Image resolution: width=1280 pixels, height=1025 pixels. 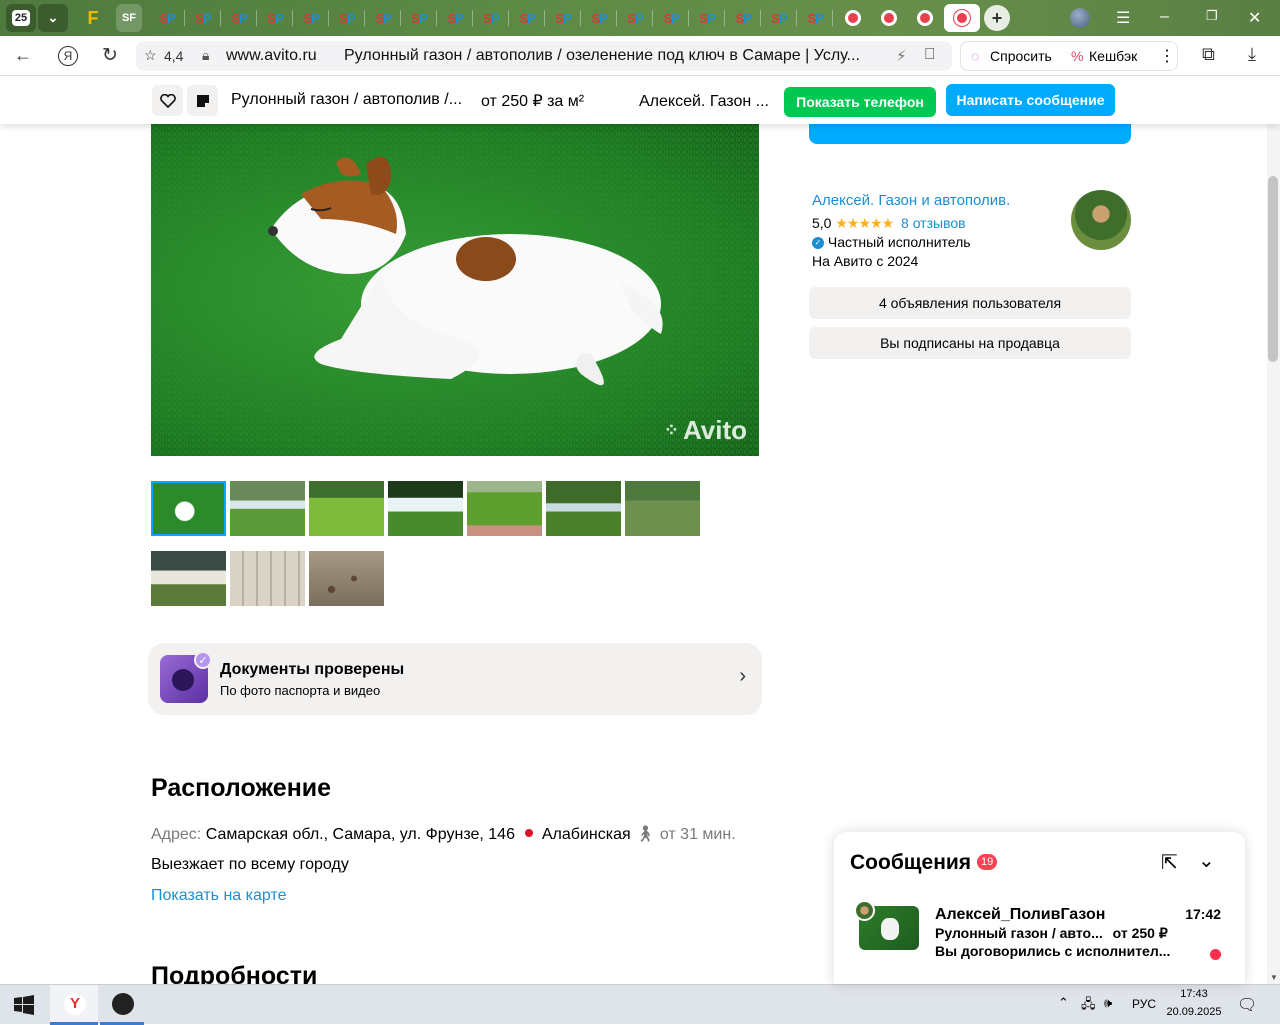 I want to click on seller-rating-row: 5,0 ★★★★★ 8 отзывов, so click(x=889, y=223).